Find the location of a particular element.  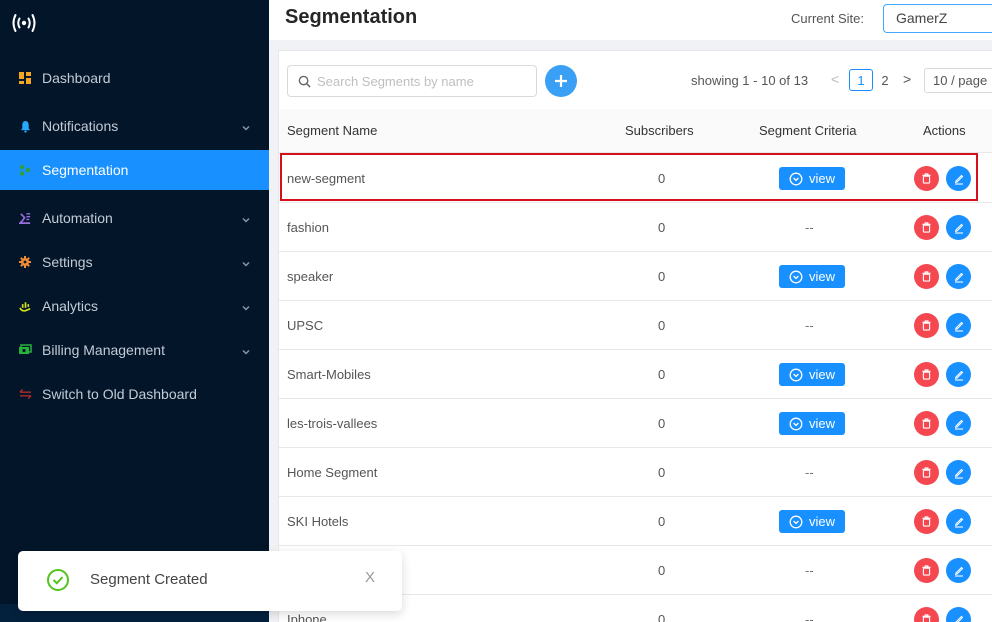

sidebar-item-notifications: Notifications is located at coordinates (134, 126).